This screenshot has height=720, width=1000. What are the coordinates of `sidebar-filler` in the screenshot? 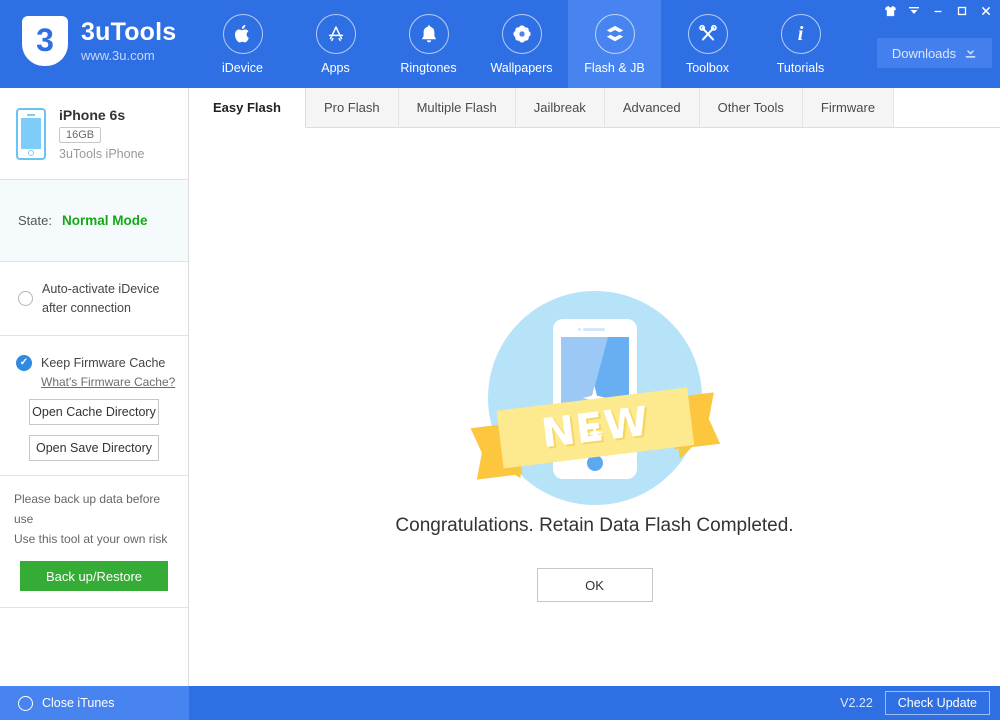 It's located at (94, 645).